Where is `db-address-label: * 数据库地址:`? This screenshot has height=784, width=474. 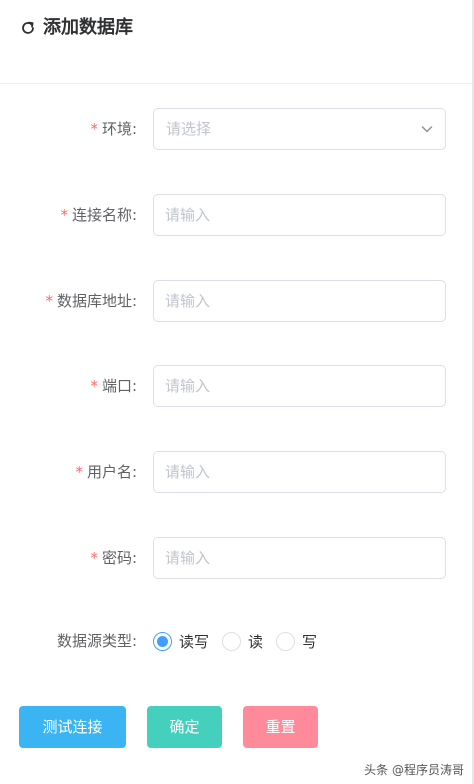
db-address-label: * 数据库地址: is located at coordinates (91, 301).